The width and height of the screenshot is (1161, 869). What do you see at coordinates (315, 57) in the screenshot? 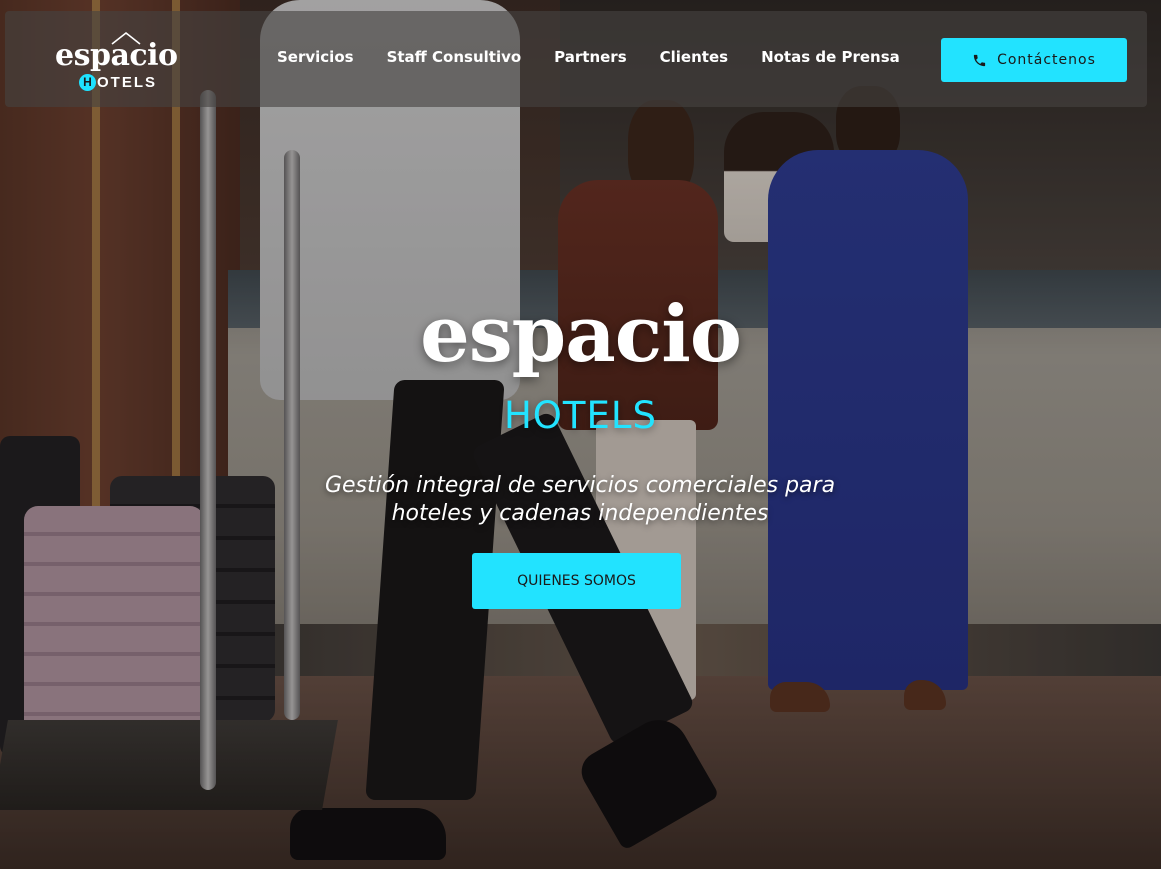
I see `nav-item-servicios: Servicios` at bounding box center [315, 57].